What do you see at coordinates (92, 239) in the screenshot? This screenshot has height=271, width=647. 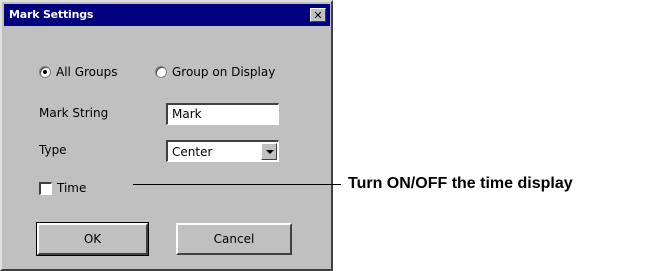 I see `ok-button: OK` at bounding box center [92, 239].